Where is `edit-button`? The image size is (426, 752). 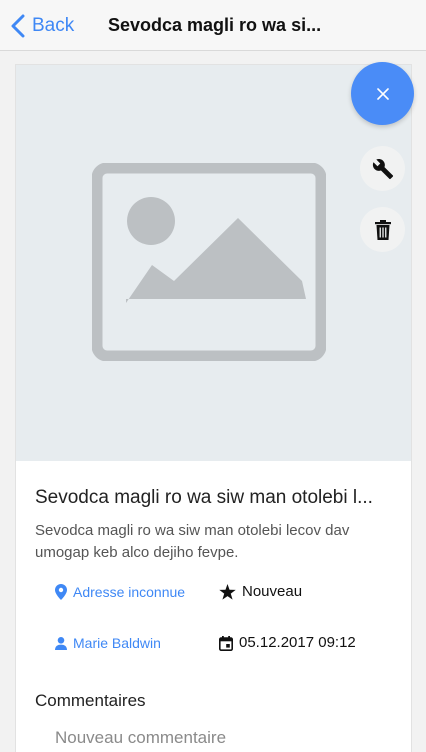
edit-button is located at coordinates (382, 168).